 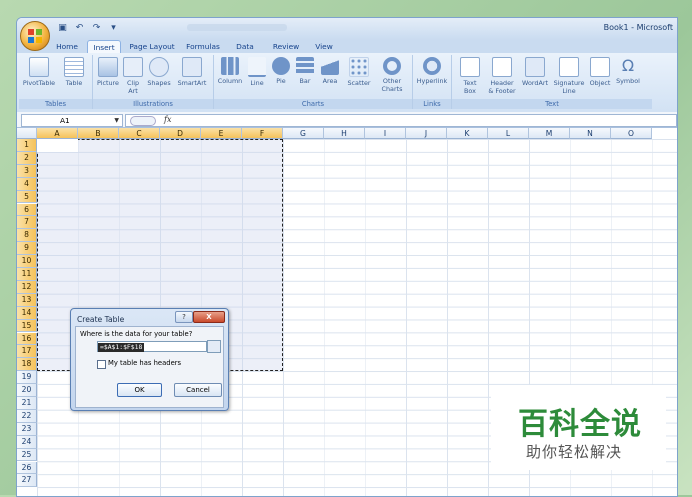 What do you see at coordinates (27, 133) in the screenshot?
I see `select-all-corner` at bounding box center [27, 133].